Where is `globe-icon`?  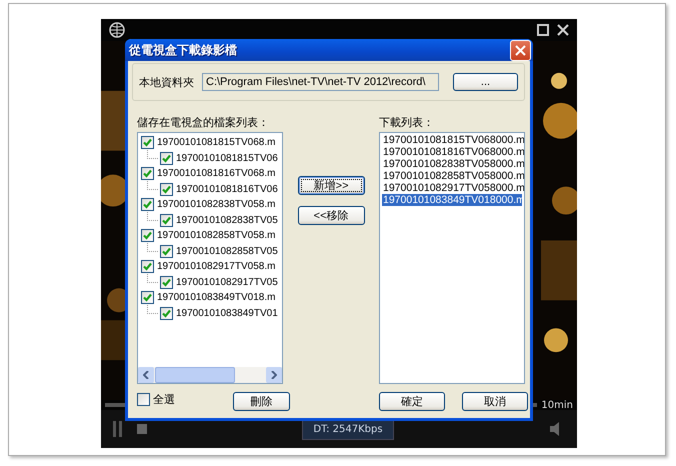 globe-icon is located at coordinates (117, 30).